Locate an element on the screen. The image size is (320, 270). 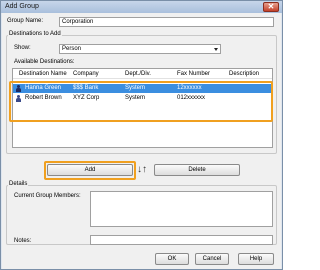
show-select-value: Person is located at coordinates (72, 49).